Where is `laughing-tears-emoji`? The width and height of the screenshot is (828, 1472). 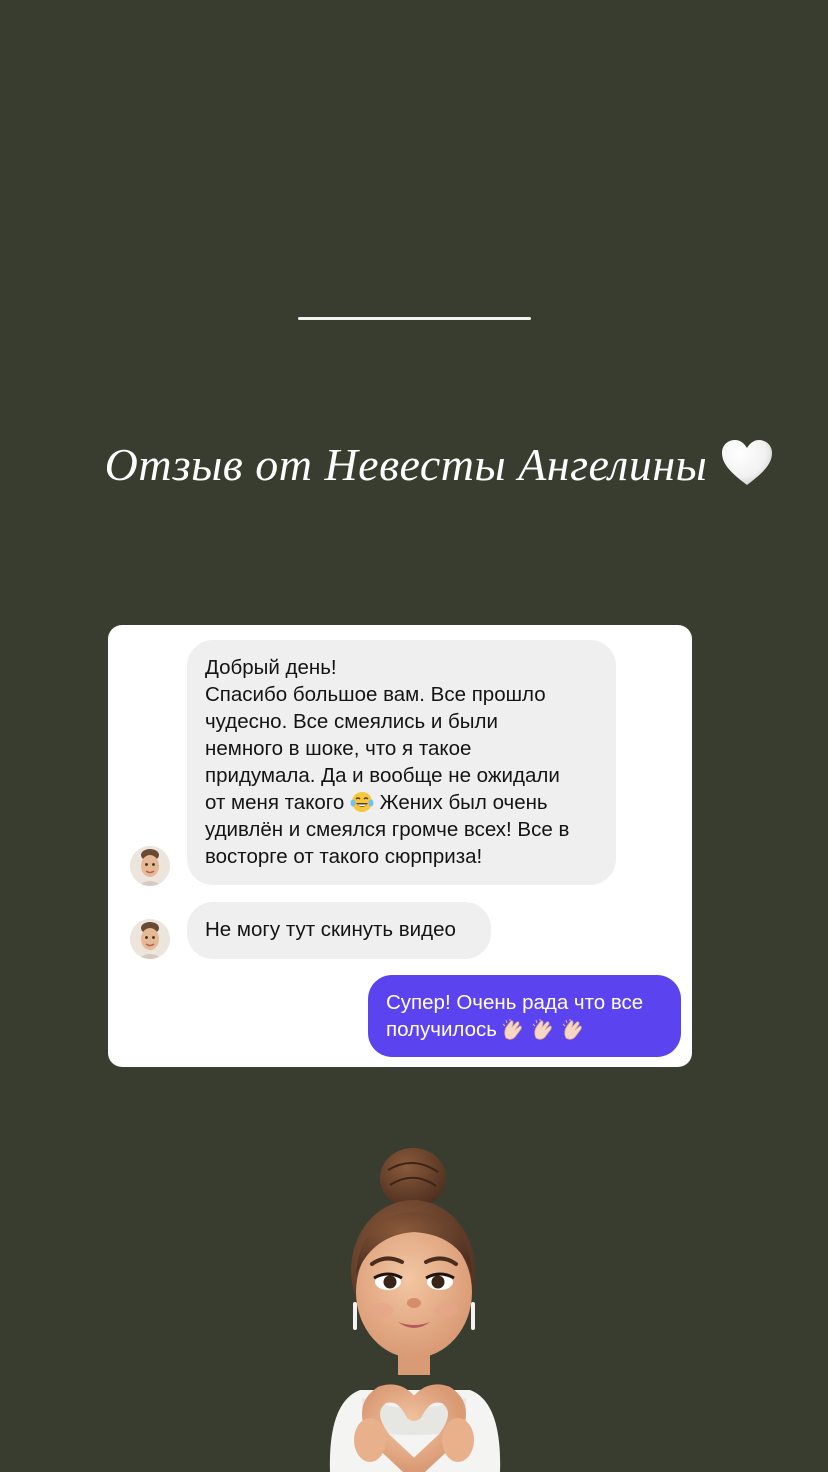
laughing-tears-emoji is located at coordinates (362, 802).